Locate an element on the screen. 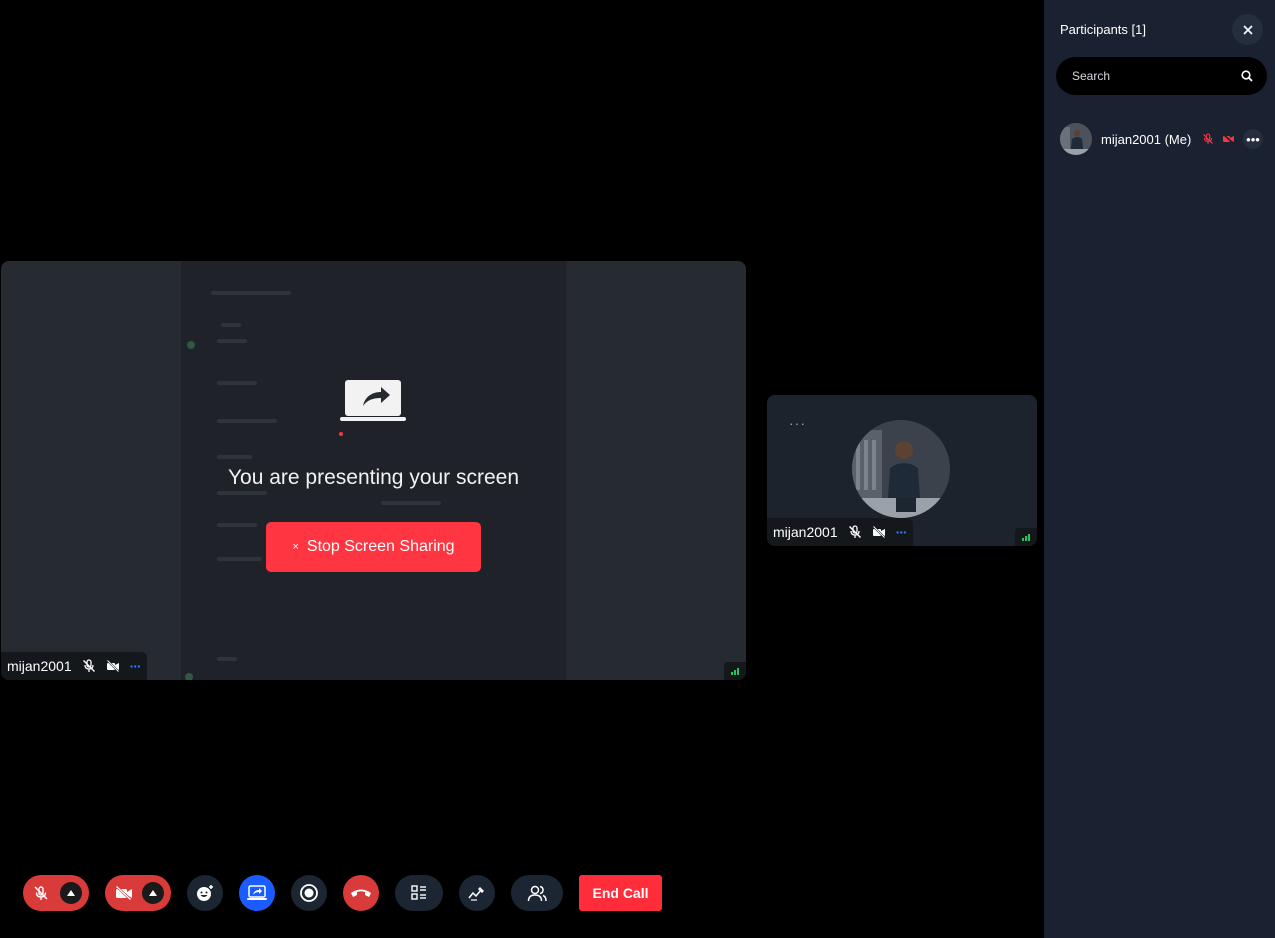 The height and width of the screenshot is (938, 1275). self-name: mijan2001 is located at coordinates (805, 532).